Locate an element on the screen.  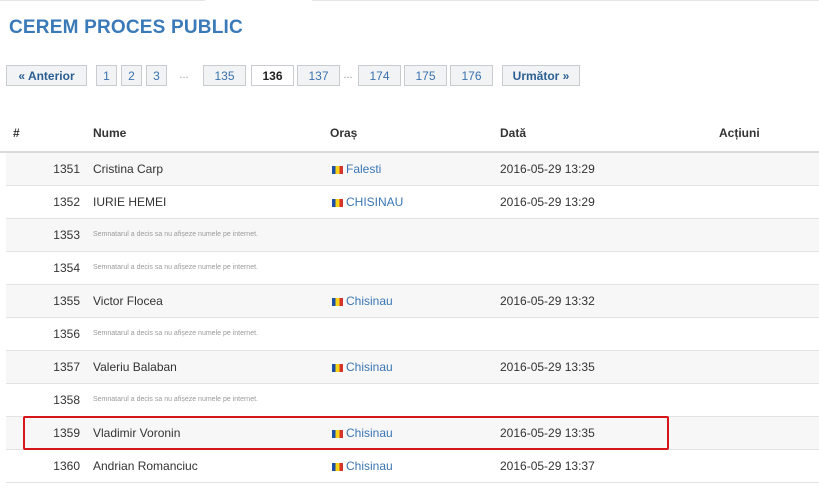
row-number: 1351 is located at coordinates (66, 169).